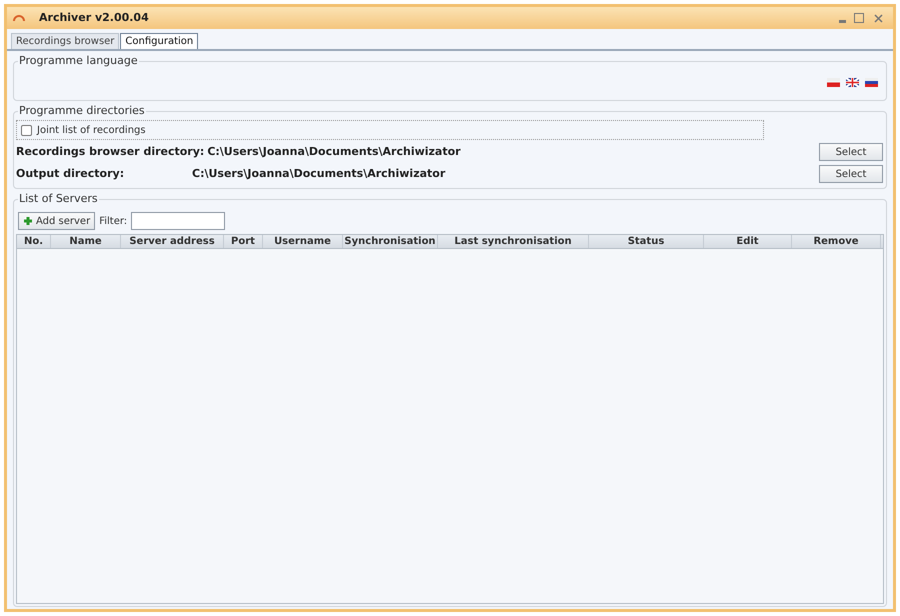  Describe the element at coordinates (878, 18) in the screenshot. I see `close-icon` at that location.